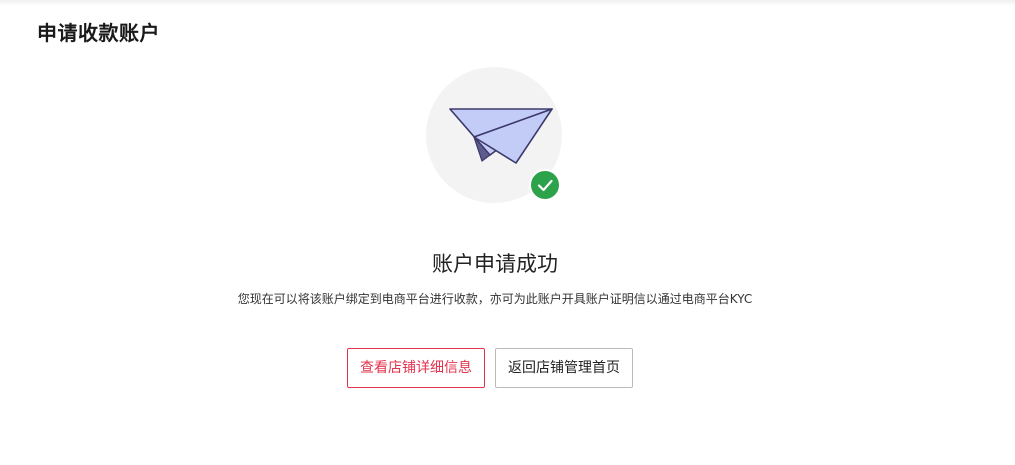 This screenshot has width=1015, height=465. I want to click on view-store-details-button: 查看店铺详细信息, so click(416, 368).